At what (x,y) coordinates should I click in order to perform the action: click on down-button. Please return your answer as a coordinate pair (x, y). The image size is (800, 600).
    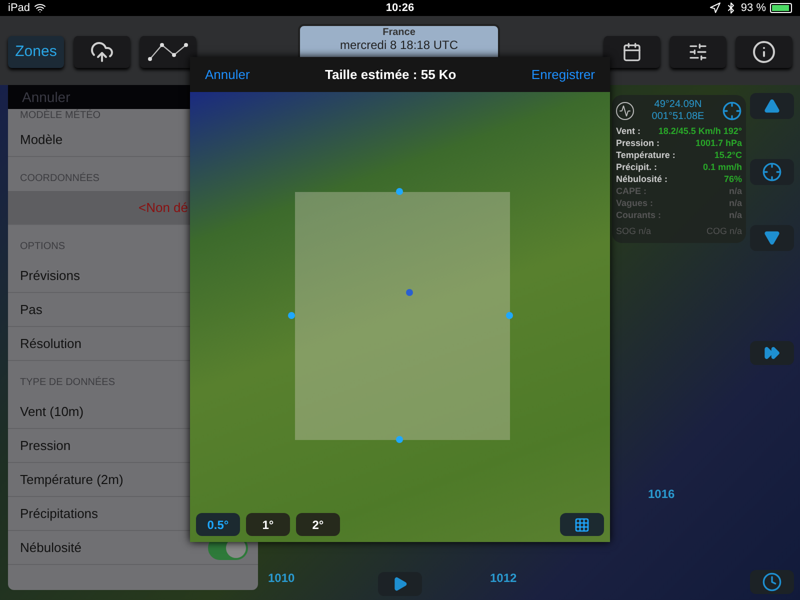
    Looking at the image, I should click on (772, 238).